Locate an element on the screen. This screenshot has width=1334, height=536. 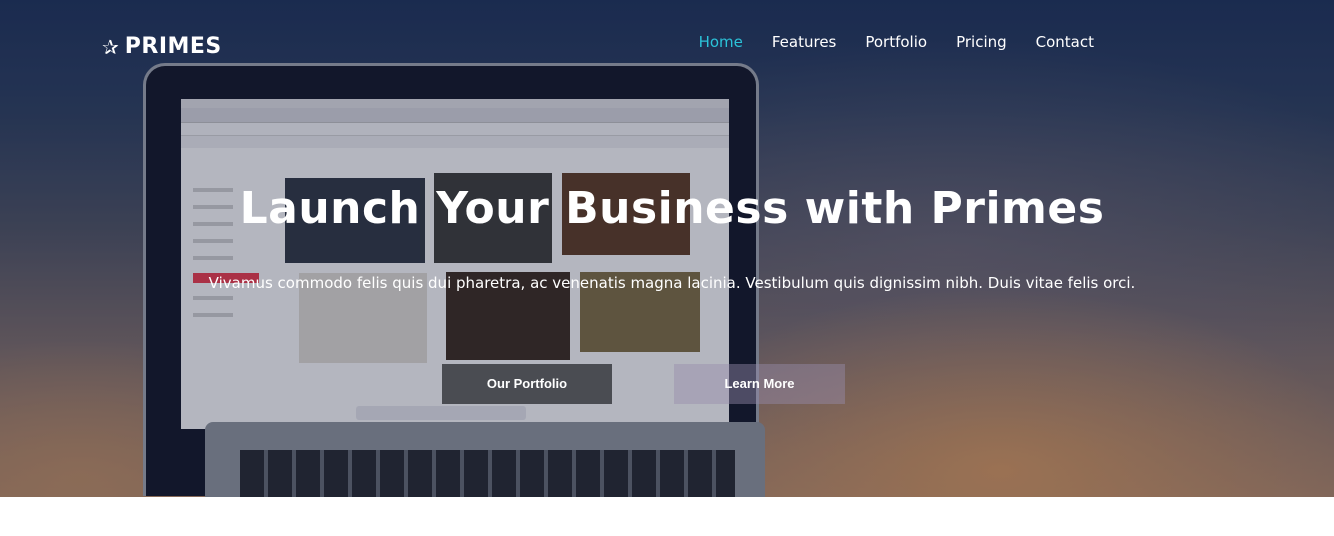
nav-item-pricing: Pricing is located at coordinates (981, 42).